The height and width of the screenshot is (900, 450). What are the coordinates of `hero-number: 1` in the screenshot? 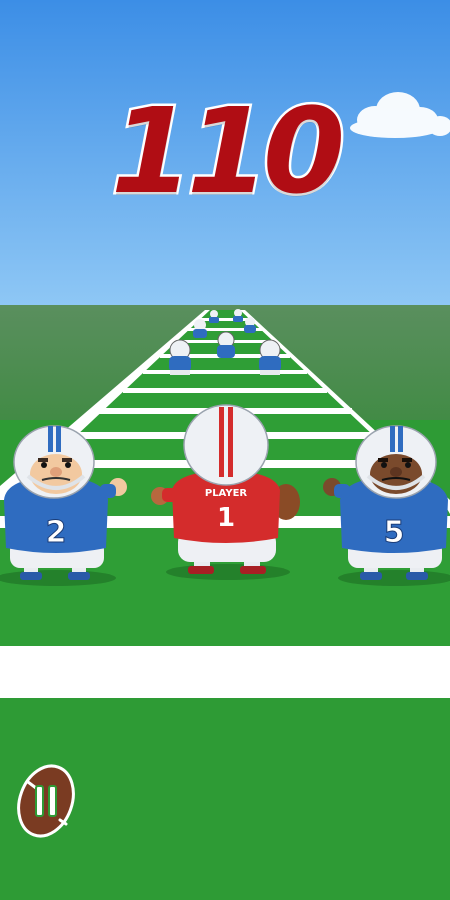 It's located at (226, 518).